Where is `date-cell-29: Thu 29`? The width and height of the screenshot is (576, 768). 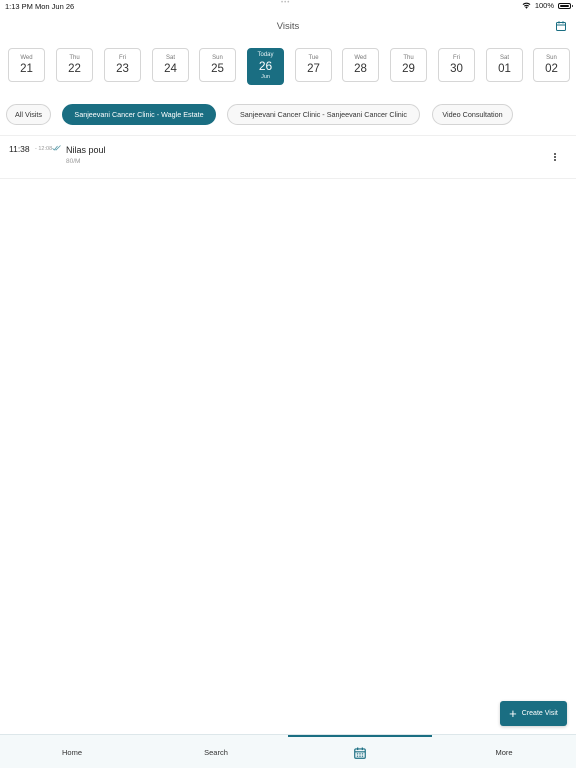
date-cell-29: Thu 29 is located at coordinates (408, 65).